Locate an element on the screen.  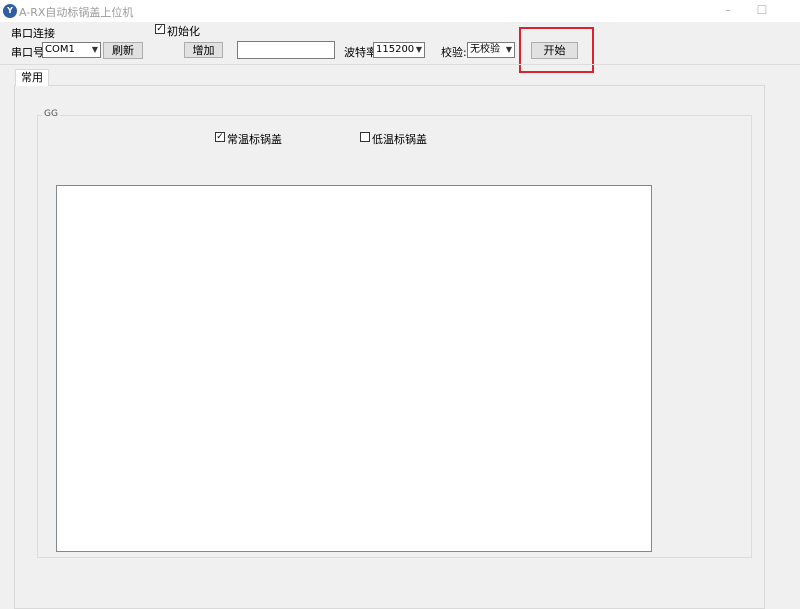
highlight-box is located at coordinates (556, 50).